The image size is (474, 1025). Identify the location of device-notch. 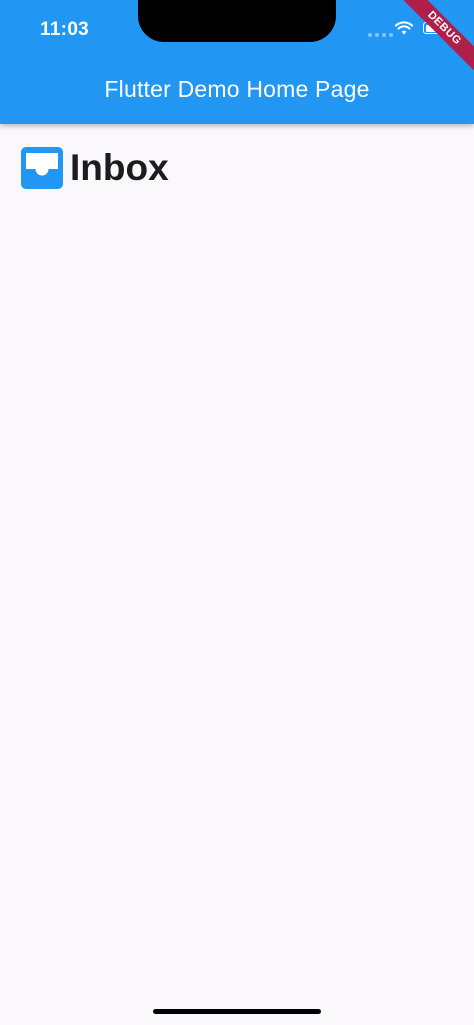
(237, 21).